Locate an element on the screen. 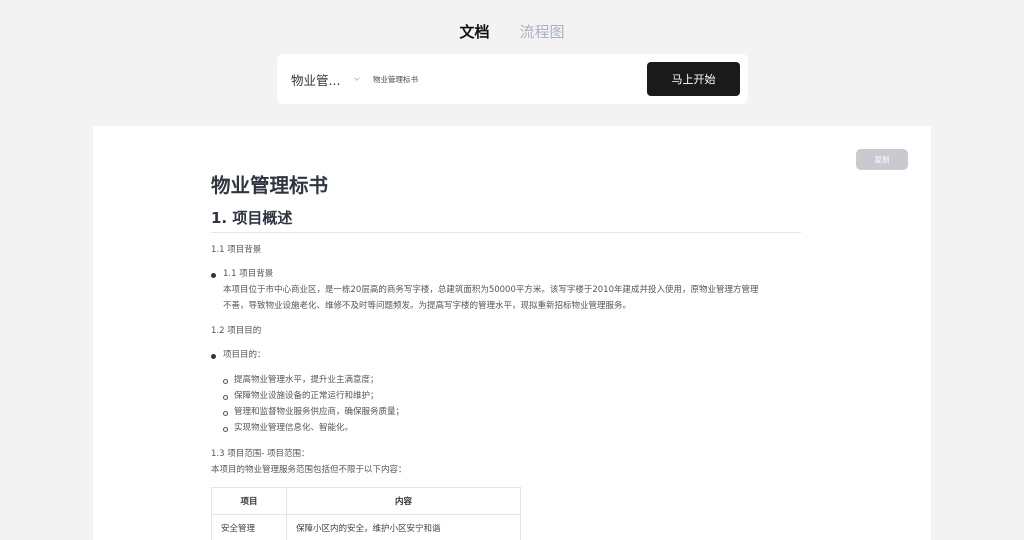 The width and height of the screenshot is (1024, 540). subsection-label: 1.1 项目背景 is located at coordinates (236, 250).